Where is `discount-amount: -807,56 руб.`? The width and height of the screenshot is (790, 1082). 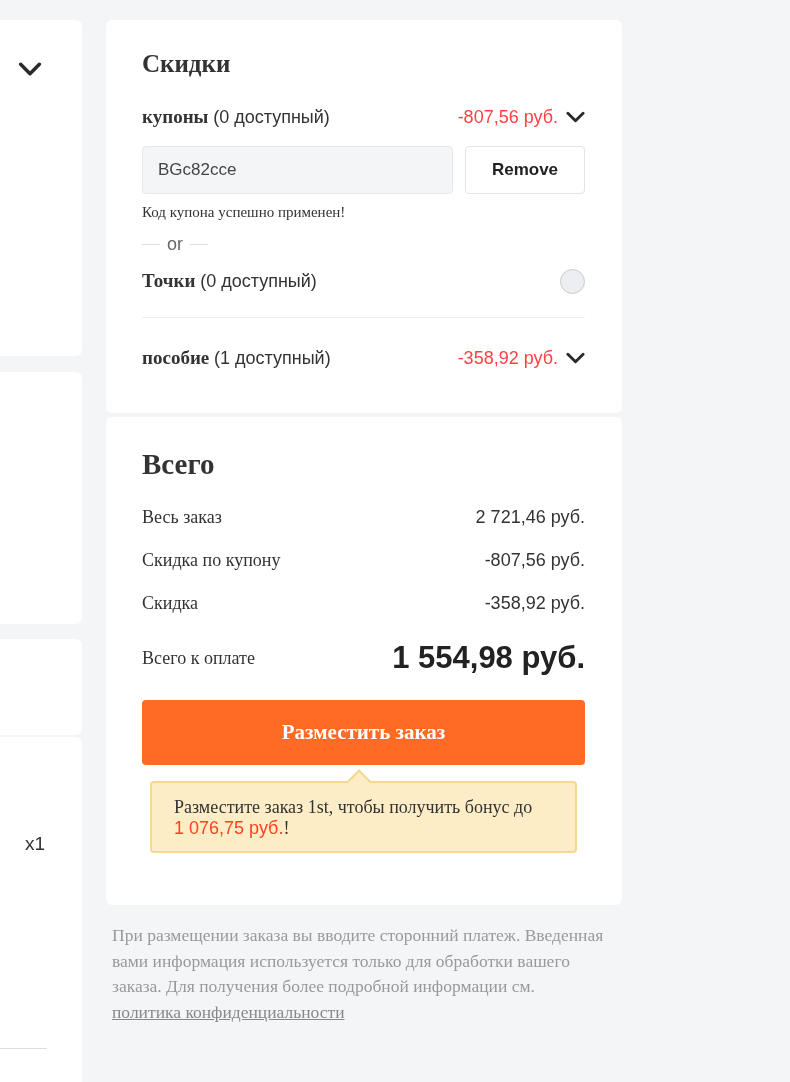 discount-amount: -807,56 руб. is located at coordinates (507, 117).